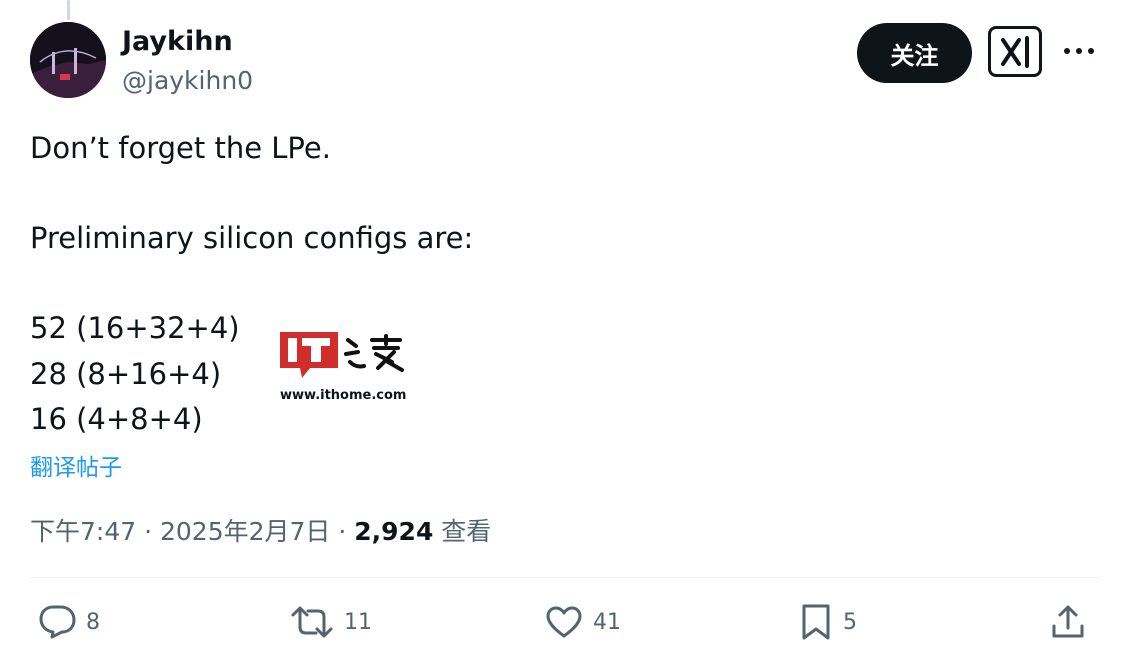 Image resolution: width=1125 pixels, height=665 pixels. Describe the element at coordinates (135, 328) in the screenshot. I see `tweet-text-line: 52 (16+32+4)` at that location.